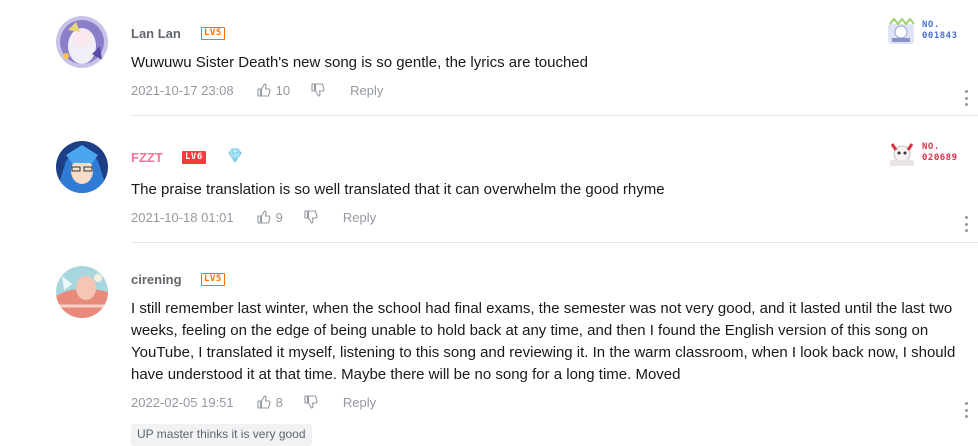 The image size is (978, 446). I want to click on diamond-icon, so click(235, 155).